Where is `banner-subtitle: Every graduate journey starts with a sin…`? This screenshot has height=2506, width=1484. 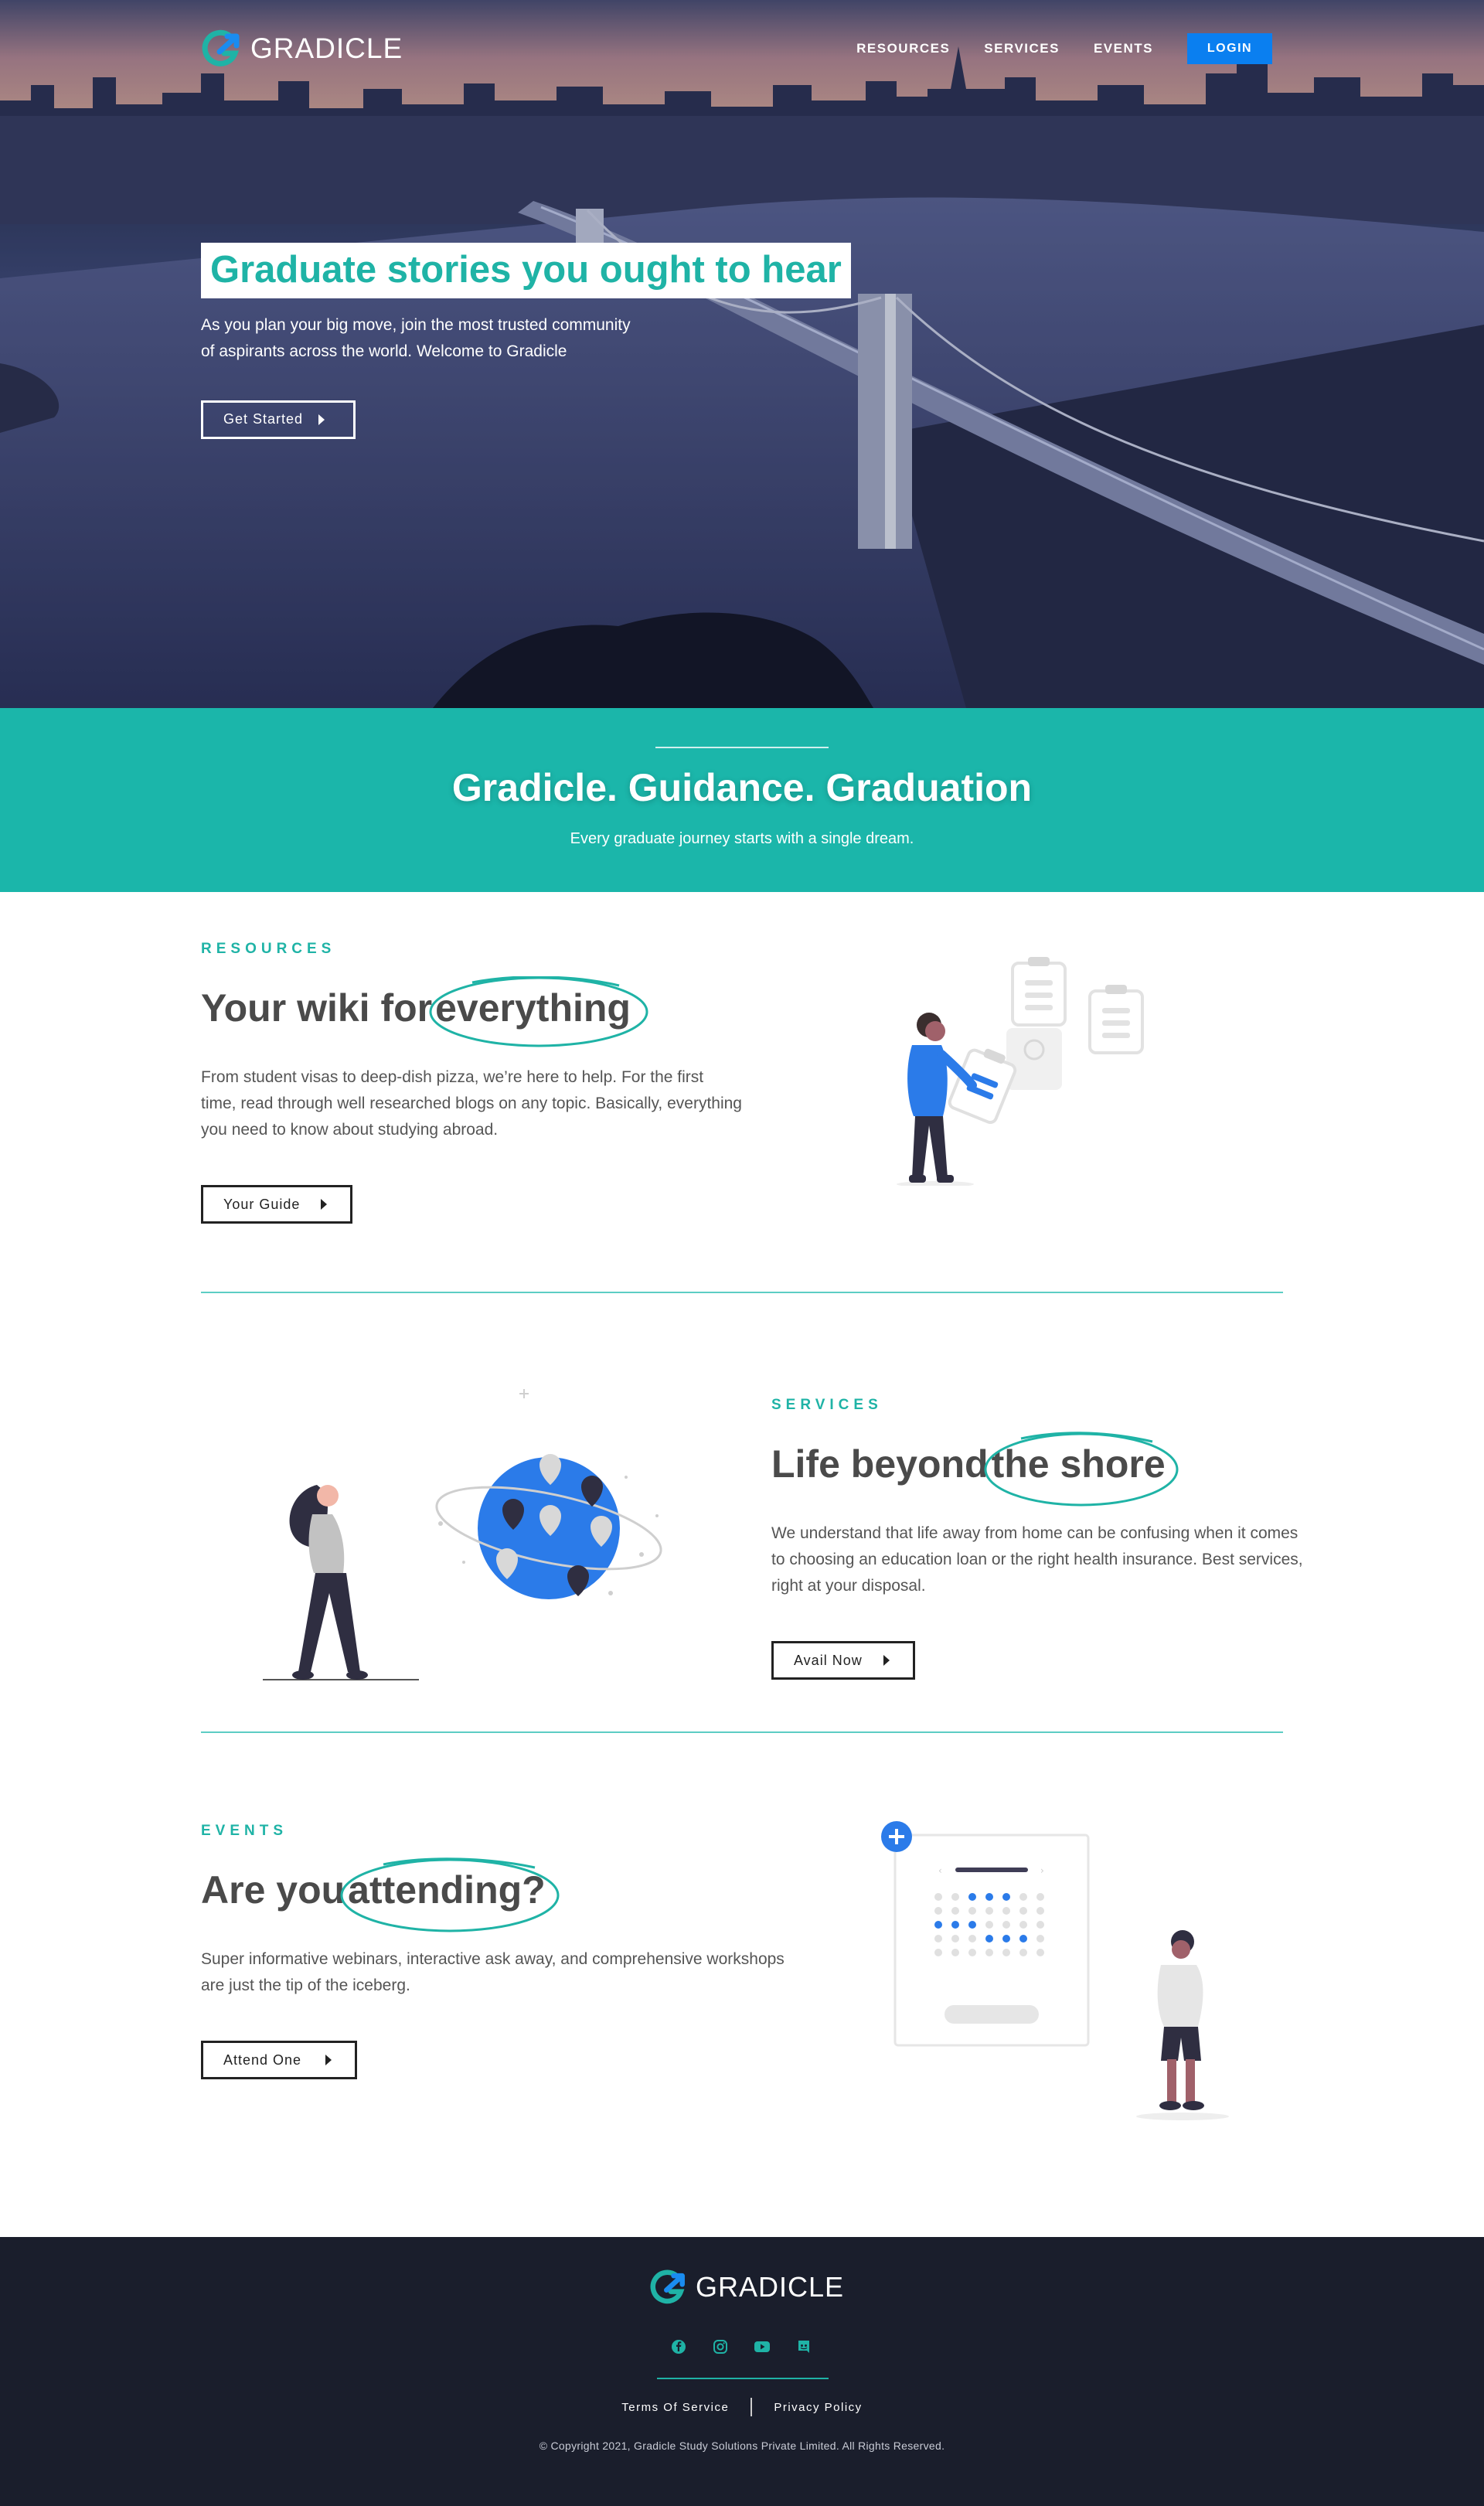
banner-subtitle: Every graduate journey starts with a sin… is located at coordinates (742, 838).